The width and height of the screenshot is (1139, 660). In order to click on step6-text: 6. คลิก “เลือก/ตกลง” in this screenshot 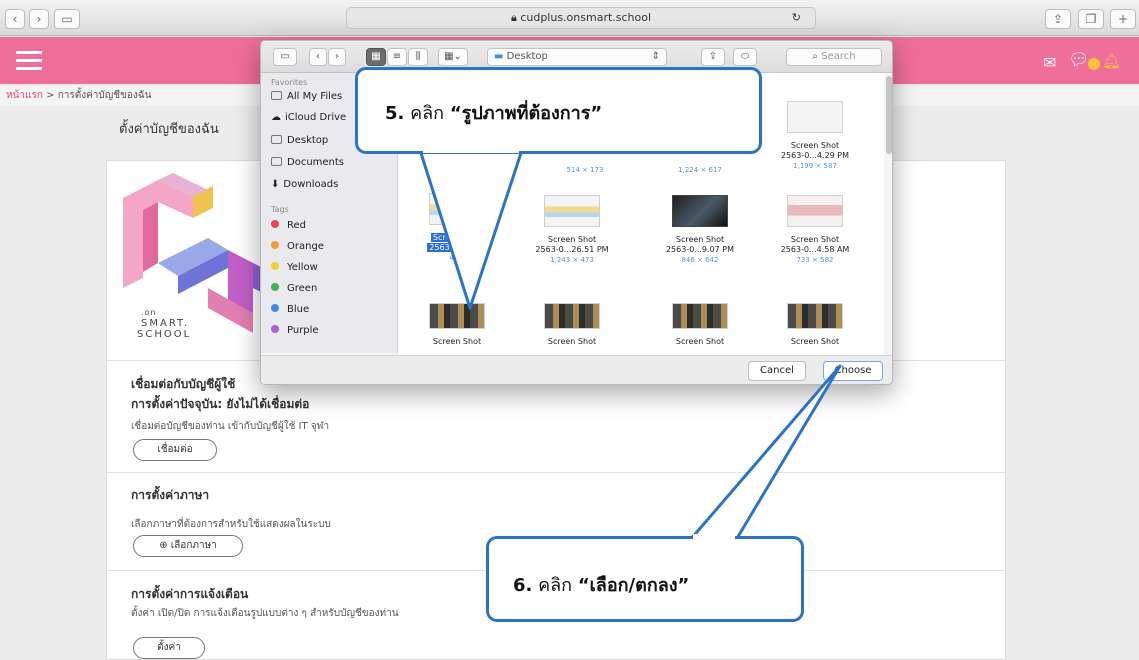, I will do `click(601, 584)`.